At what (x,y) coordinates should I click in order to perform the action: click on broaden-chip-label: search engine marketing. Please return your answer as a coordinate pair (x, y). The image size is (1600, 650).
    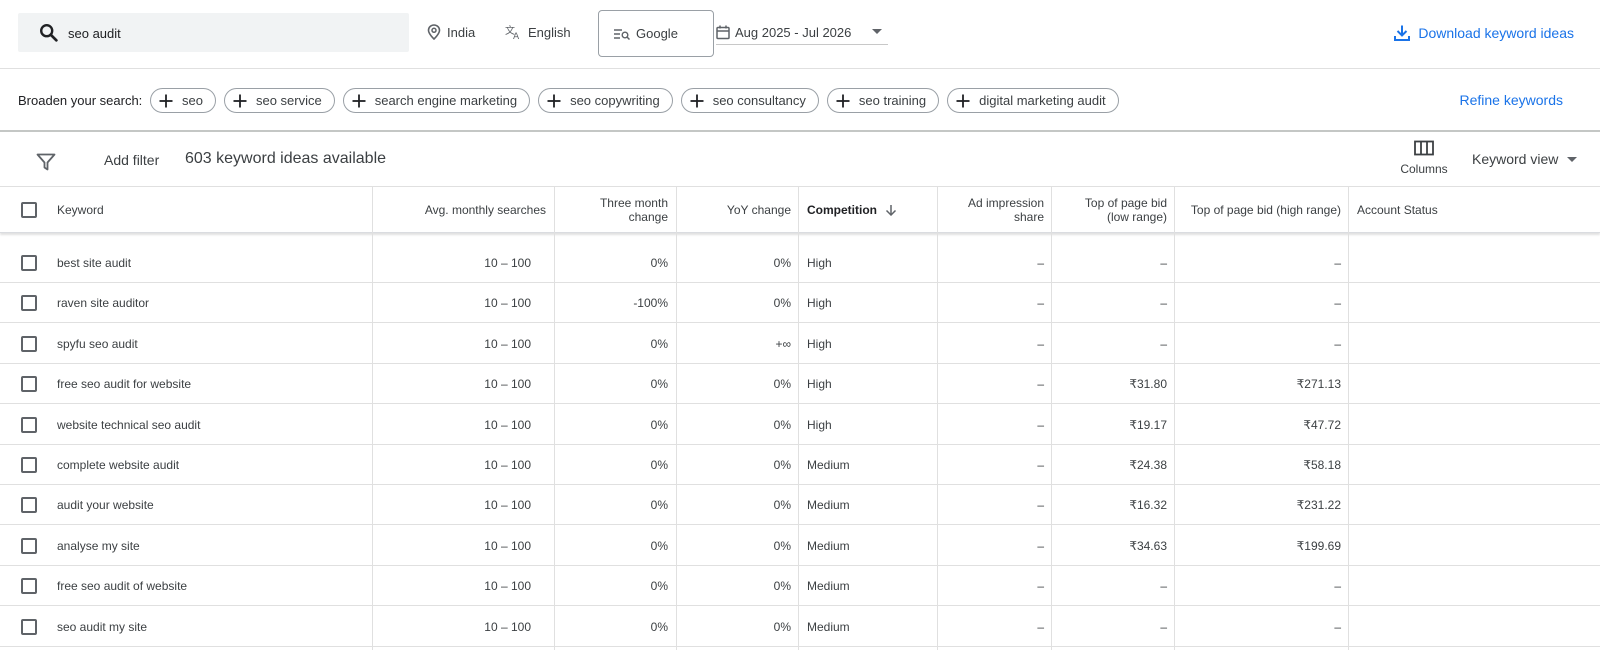
    Looking at the image, I should click on (446, 100).